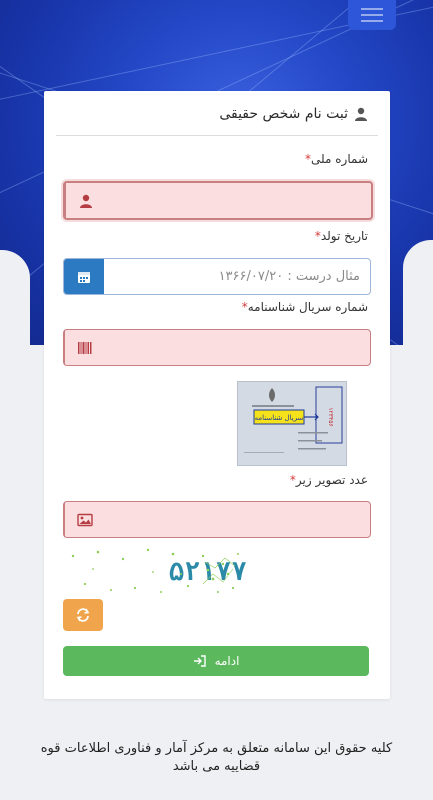 This screenshot has width=433, height=800. Describe the element at coordinates (328, 480) in the screenshot. I see `captcha-label: عدد تصویر زیر*` at that location.